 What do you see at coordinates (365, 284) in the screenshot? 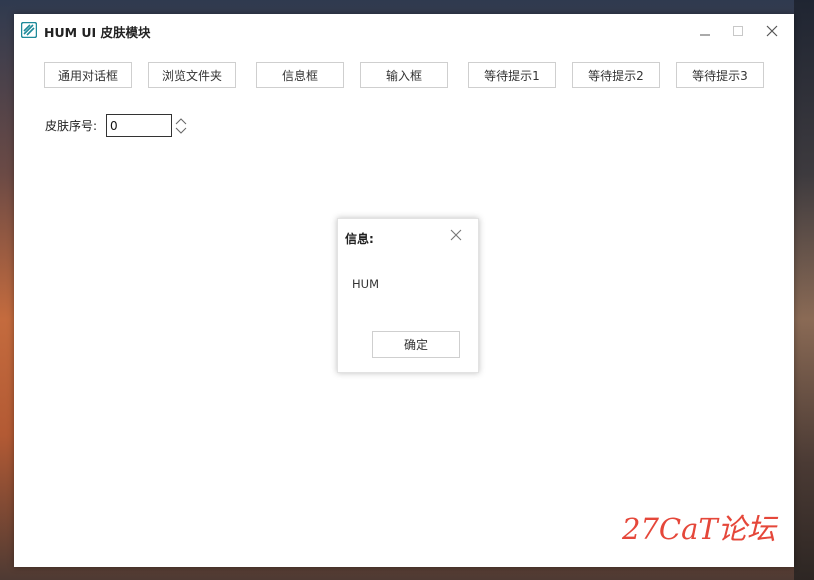
I see `dialog-message: HUM` at bounding box center [365, 284].